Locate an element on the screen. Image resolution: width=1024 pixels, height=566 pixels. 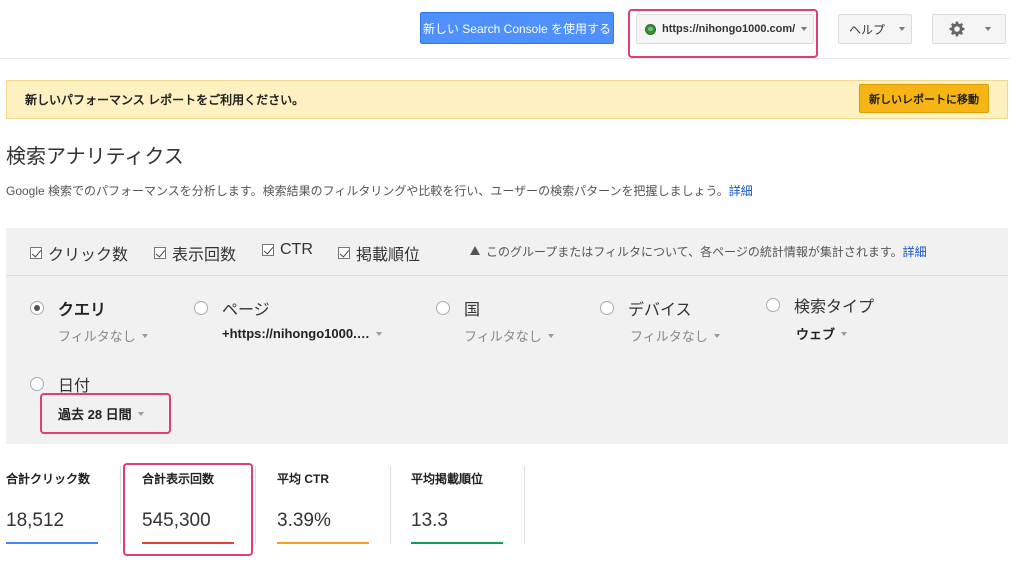
stat-label-ctr: 平均 CTR is located at coordinates (303, 479).